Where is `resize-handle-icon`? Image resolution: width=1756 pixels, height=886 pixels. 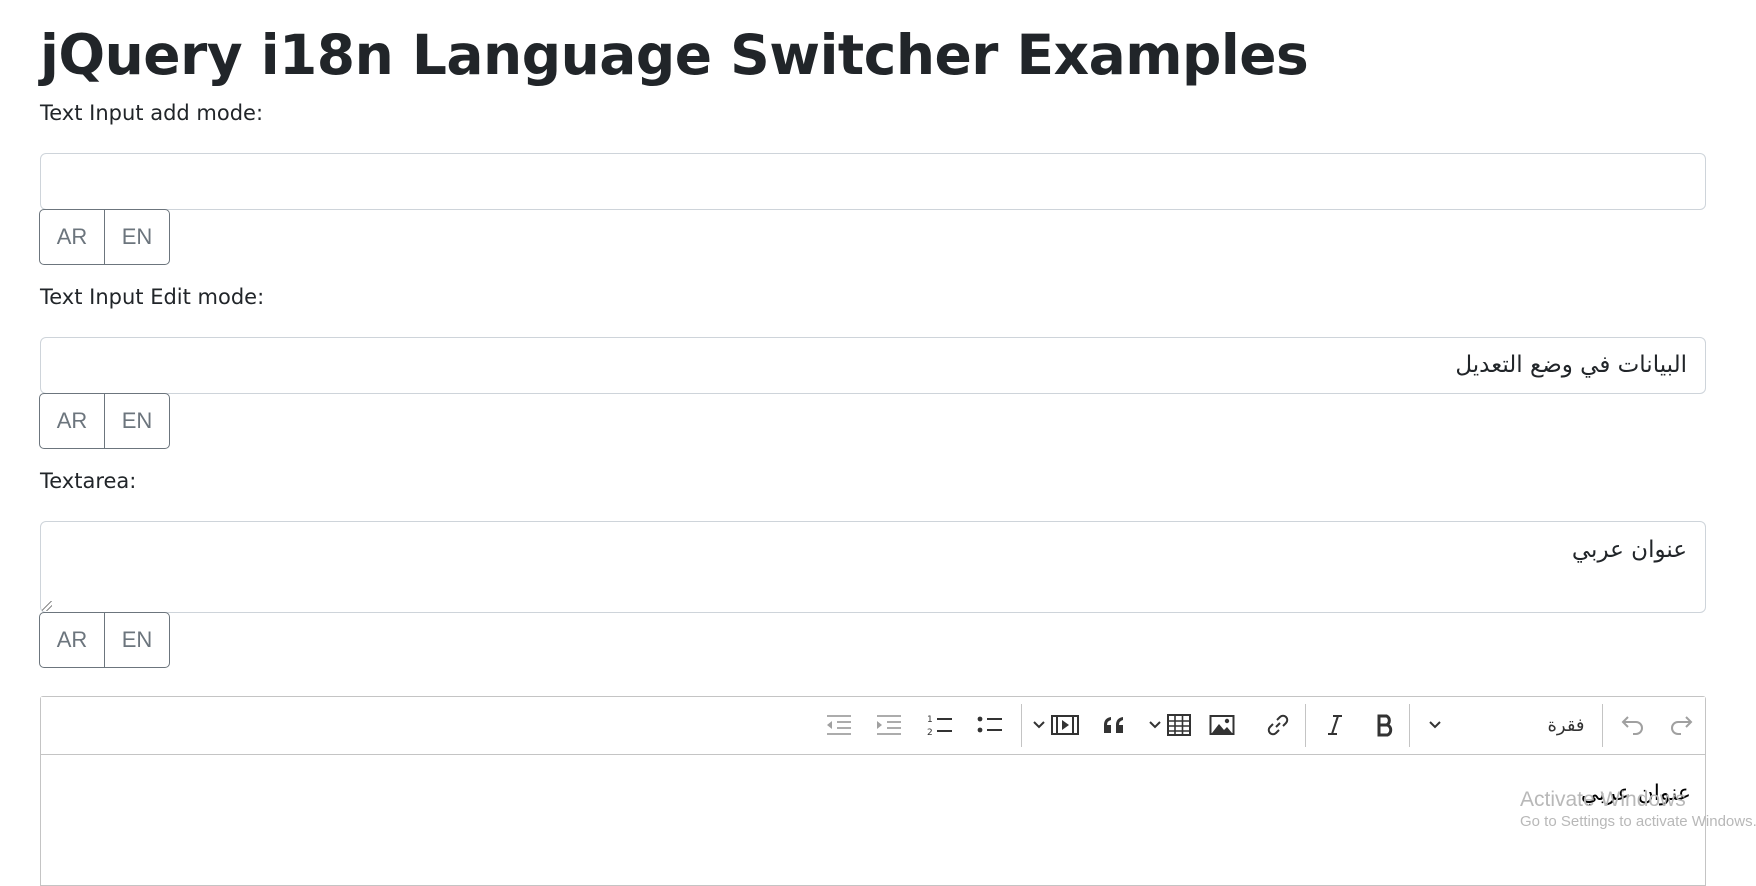
resize-handle-icon is located at coordinates (47, 606).